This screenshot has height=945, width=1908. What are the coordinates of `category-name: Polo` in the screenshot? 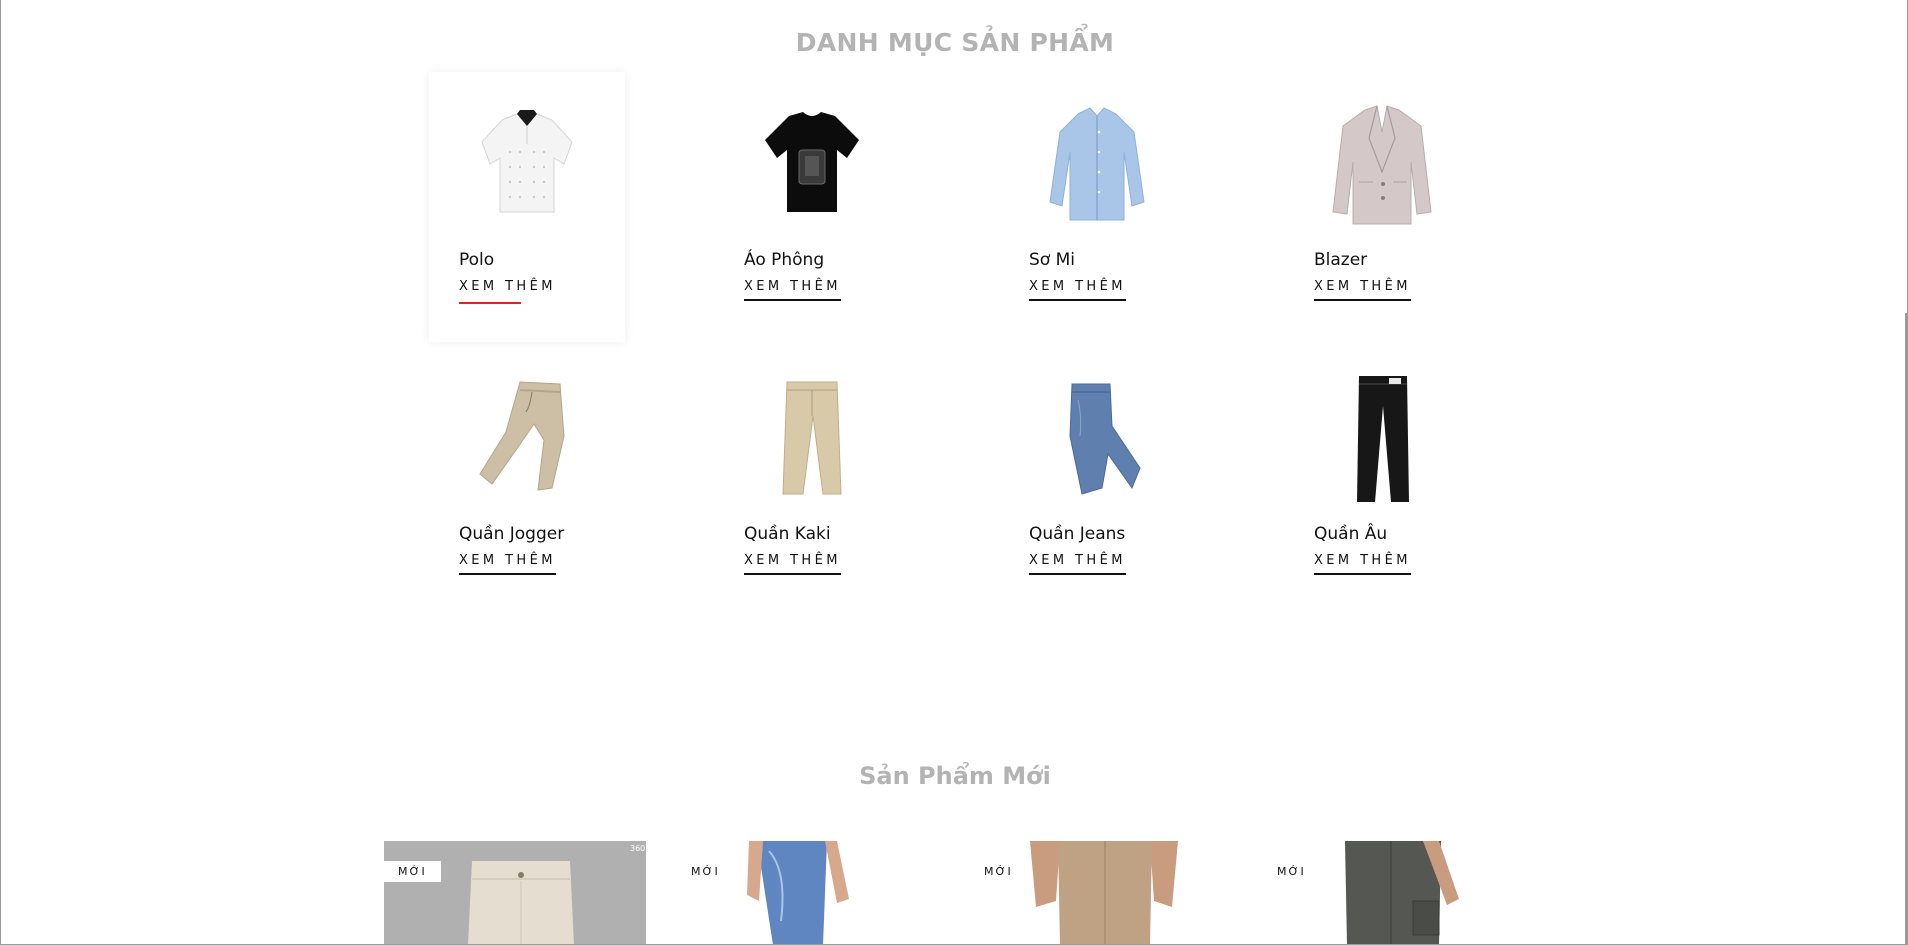 It's located at (477, 260).